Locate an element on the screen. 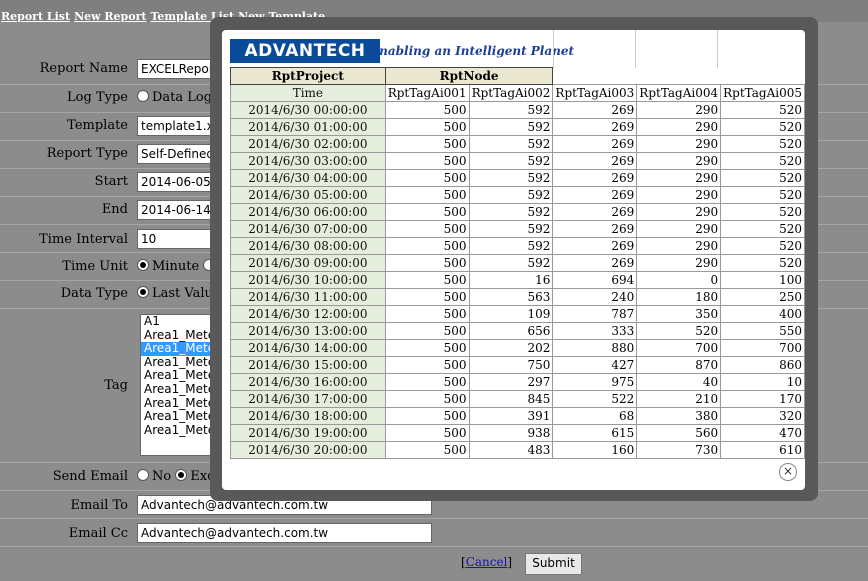 This screenshot has width=868, height=581. submit-button: Submit is located at coordinates (553, 564).